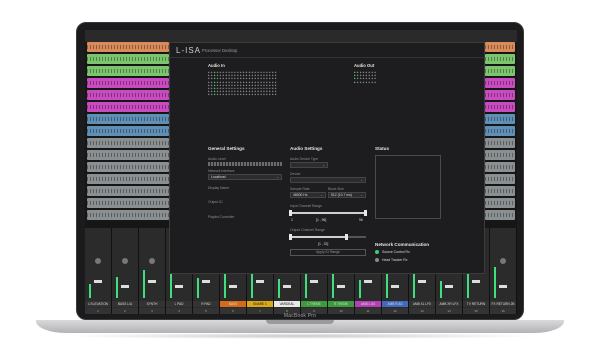 Image resolution: width=600 pixels, height=360 pixels. Describe the element at coordinates (328, 180) in the screenshot. I see `device-select: ⌄` at that location.